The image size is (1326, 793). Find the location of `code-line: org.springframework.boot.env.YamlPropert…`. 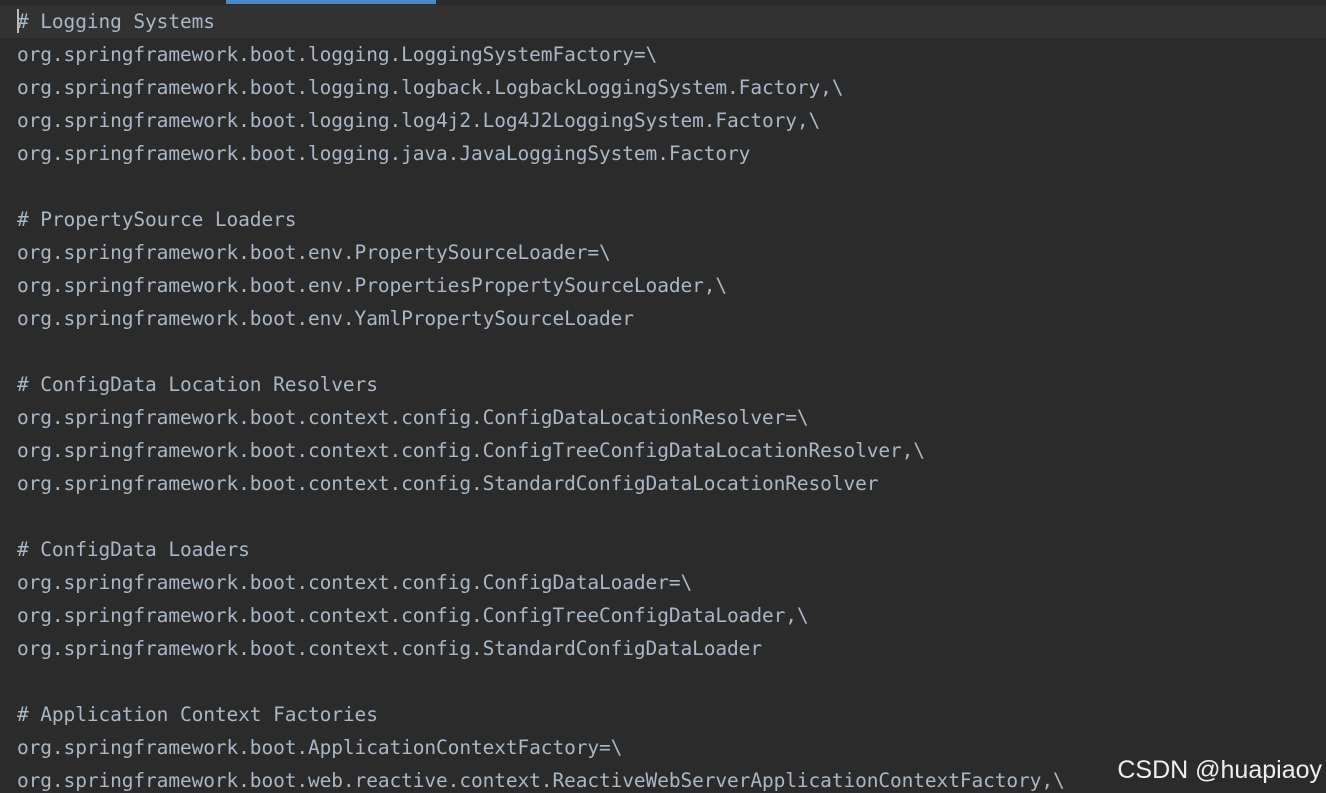

code-line: org.springframework.boot.env.YamlPropert… is located at coordinates (671, 318).